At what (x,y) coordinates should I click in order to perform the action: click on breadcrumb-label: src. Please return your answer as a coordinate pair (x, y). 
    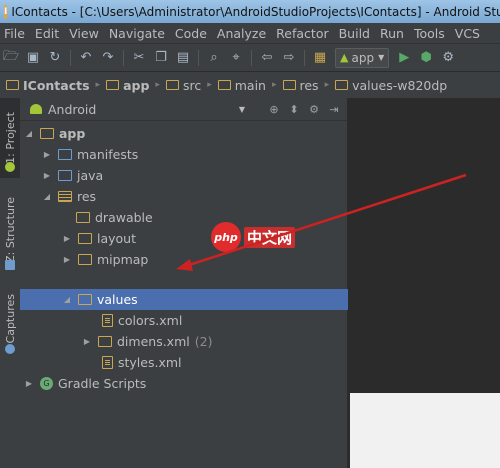
    Looking at the image, I should click on (192, 85).